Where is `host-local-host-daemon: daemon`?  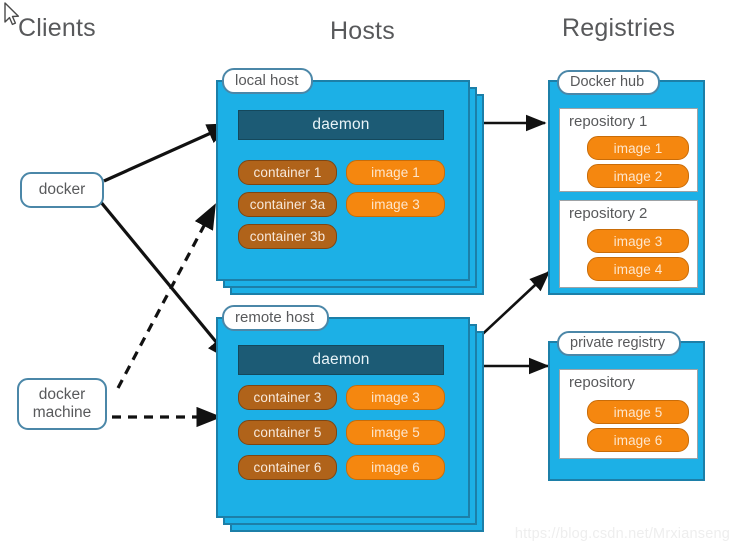
host-local-host-daemon: daemon is located at coordinates (341, 125).